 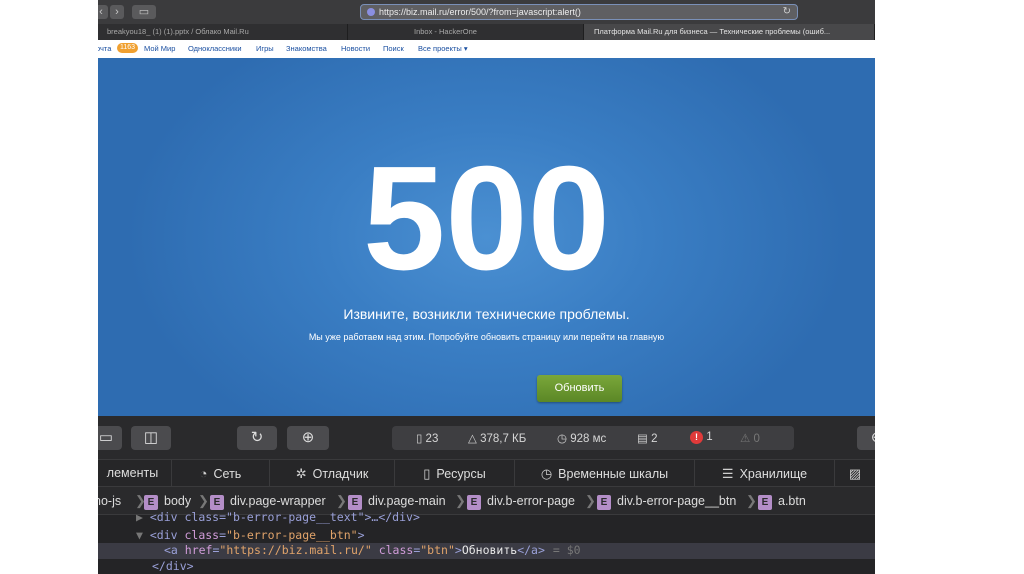 What do you see at coordinates (562, 439) in the screenshot?
I see `clock-icon: ◷` at bounding box center [562, 439].